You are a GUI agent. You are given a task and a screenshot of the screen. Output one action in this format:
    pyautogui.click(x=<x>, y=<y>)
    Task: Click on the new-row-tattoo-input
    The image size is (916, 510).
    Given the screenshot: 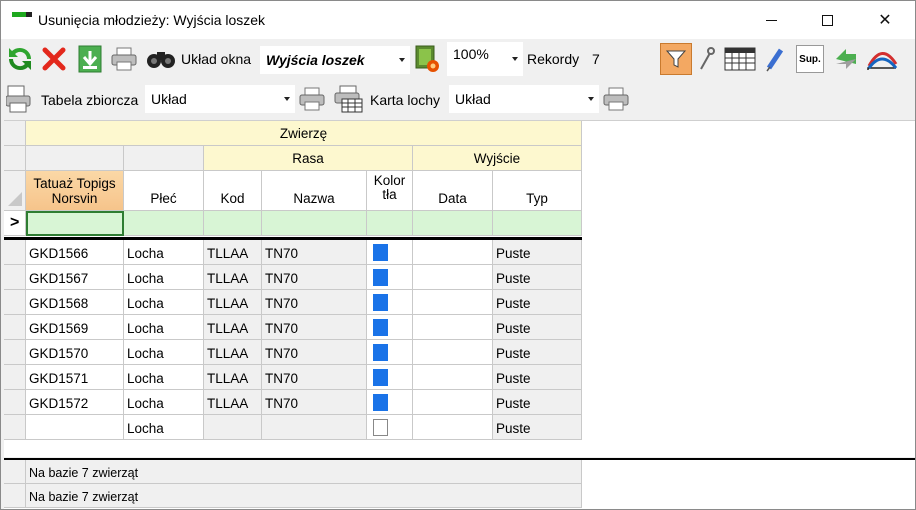 What is the action you would take?
    pyautogui.click(x=75, y=223)
    